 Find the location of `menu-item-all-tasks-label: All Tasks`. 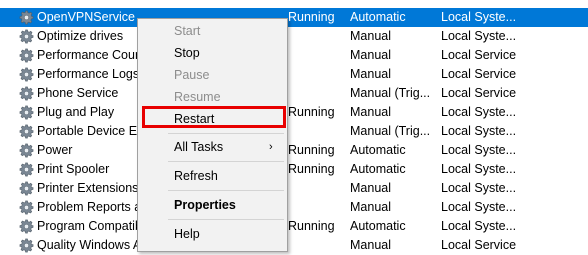

menu-item-all-tasks-label: All Tasks is located at coordinates (199, 147).